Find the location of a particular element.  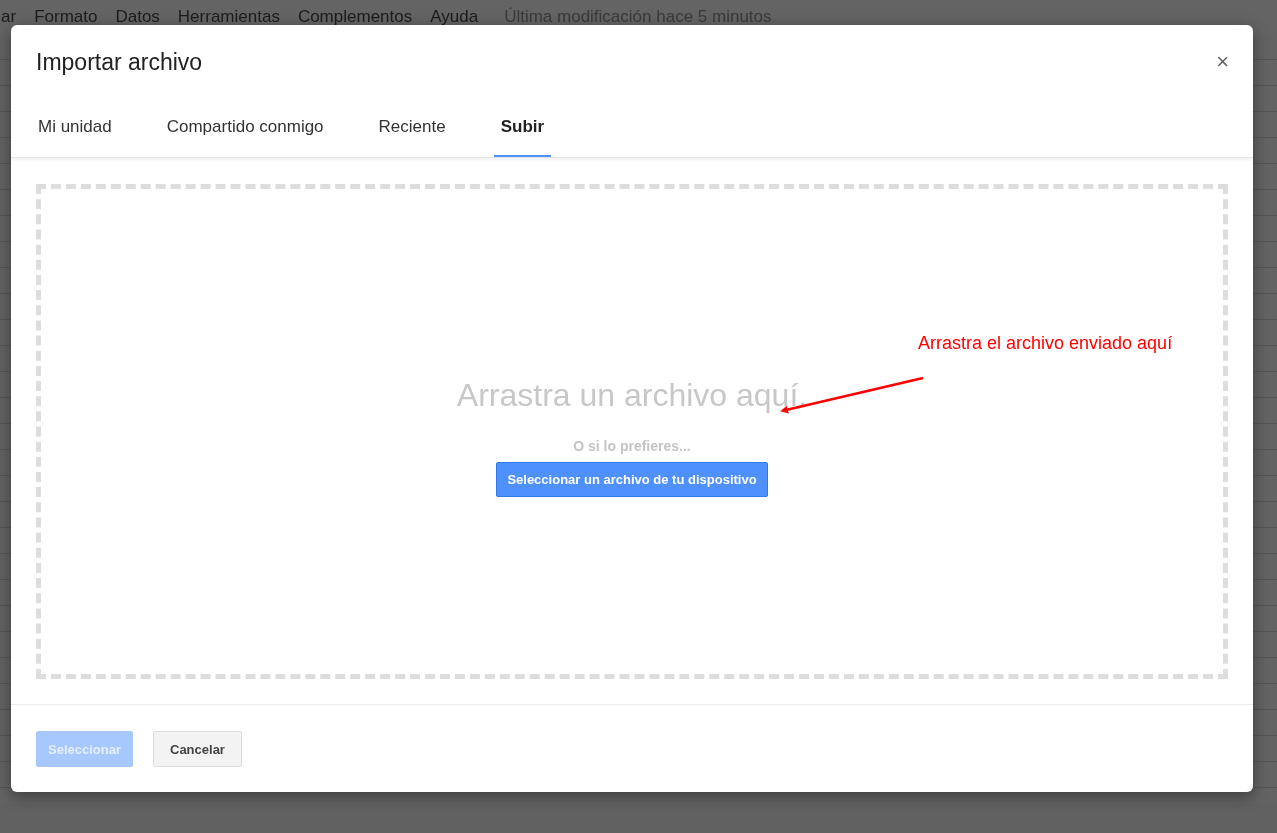

tab: Reciente is located at coordinates (412, 131).